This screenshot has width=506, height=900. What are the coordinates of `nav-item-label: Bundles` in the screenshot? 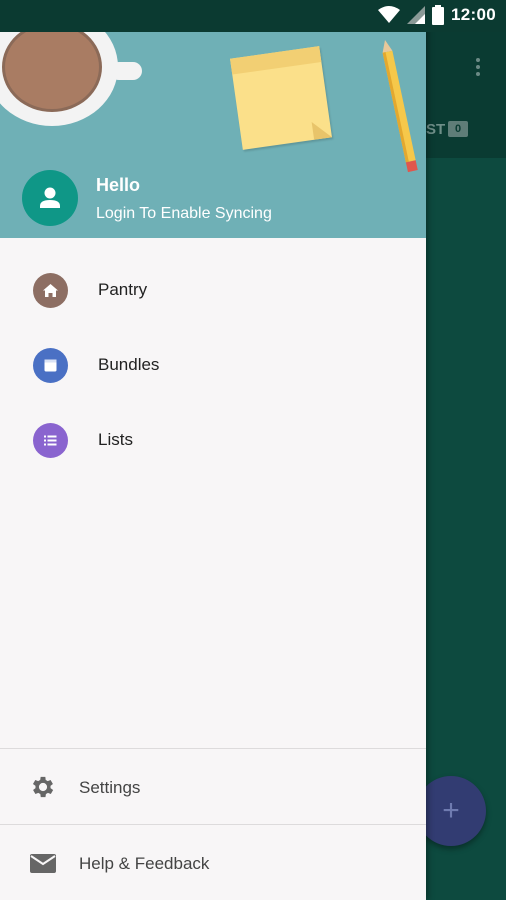 It's located at (129, 364).